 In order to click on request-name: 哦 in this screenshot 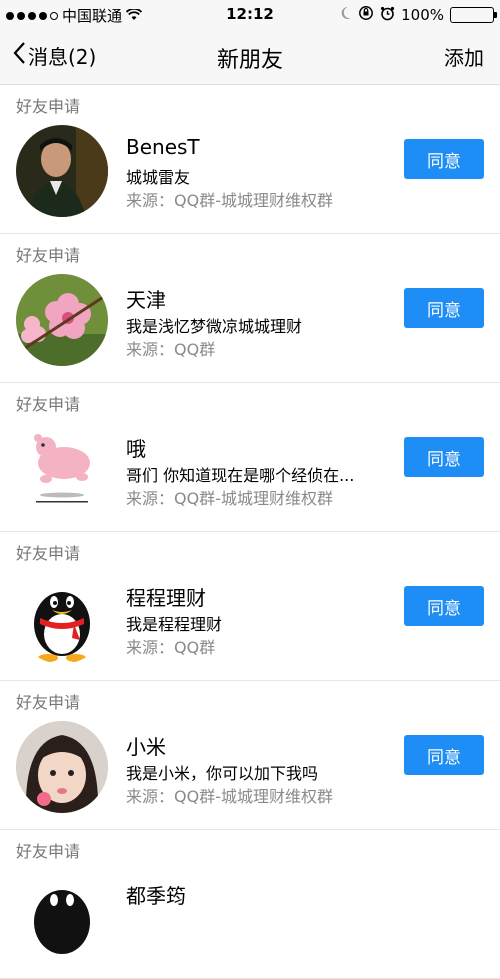, I will do `click(136, 449)`.